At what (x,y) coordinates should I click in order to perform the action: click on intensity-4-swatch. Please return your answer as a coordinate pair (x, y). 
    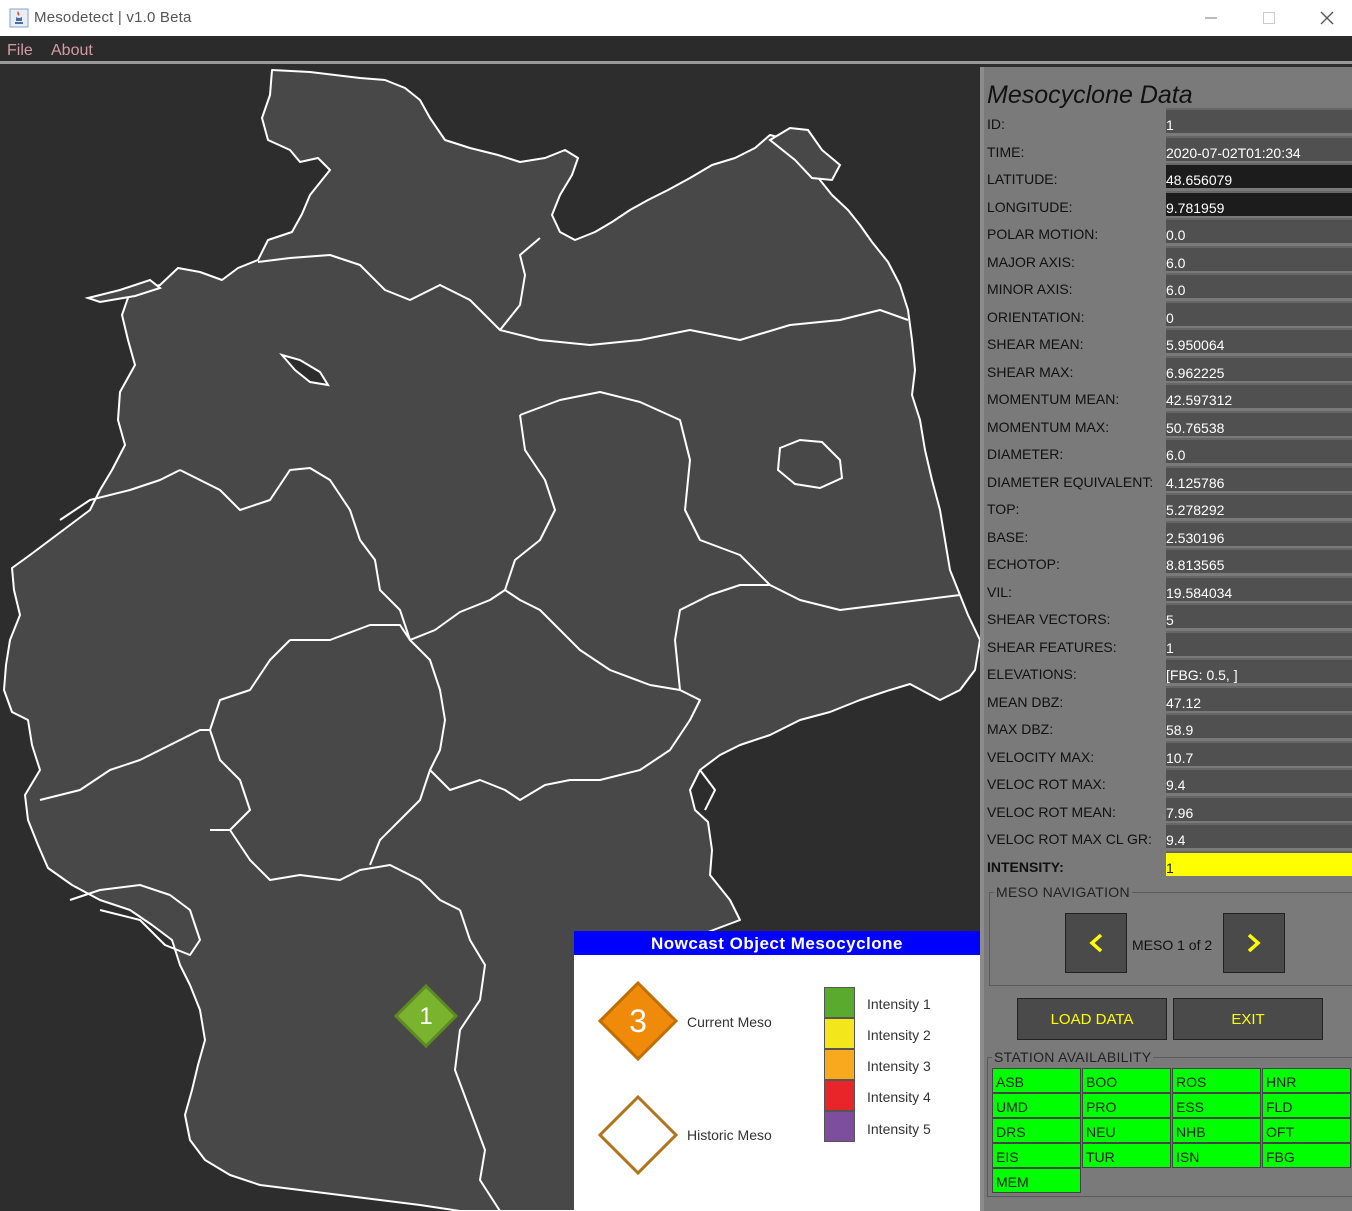
    Looking at the image, I should click on (839, 1095).